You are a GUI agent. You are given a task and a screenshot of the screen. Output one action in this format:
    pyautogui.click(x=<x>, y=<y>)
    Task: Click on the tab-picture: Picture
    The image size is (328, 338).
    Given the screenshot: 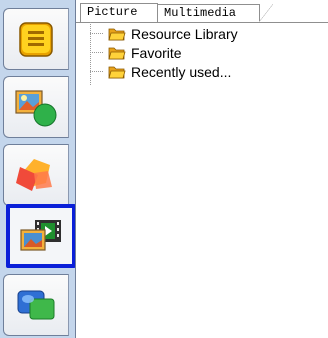 What is the action you would take?
    pyautogui.click(x=119, y=12)
    